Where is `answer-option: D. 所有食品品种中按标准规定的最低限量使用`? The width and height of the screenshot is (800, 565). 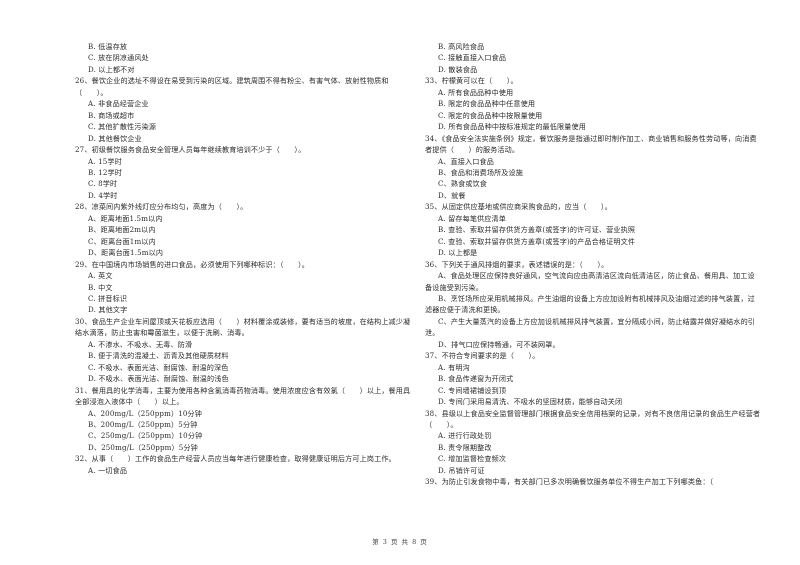 answer-option: D. 所有食品品种中按标准规定的最低限量使用 is located at coordinates (512, 127).